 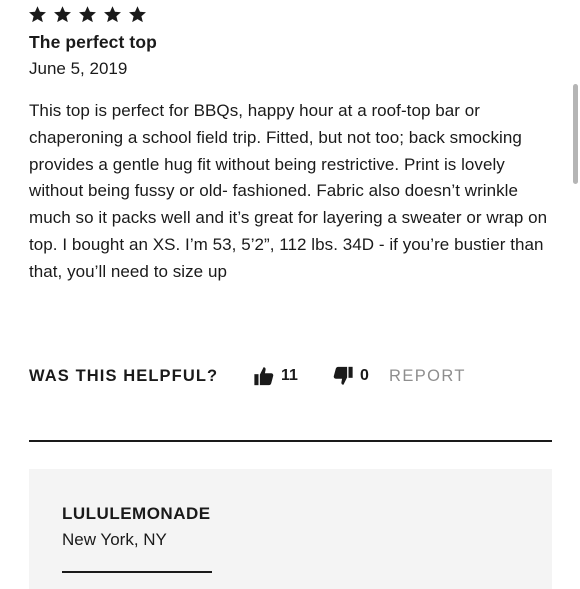 I want to click on reviewer-name: LULULEMONADE, so click(x=136, y=513).